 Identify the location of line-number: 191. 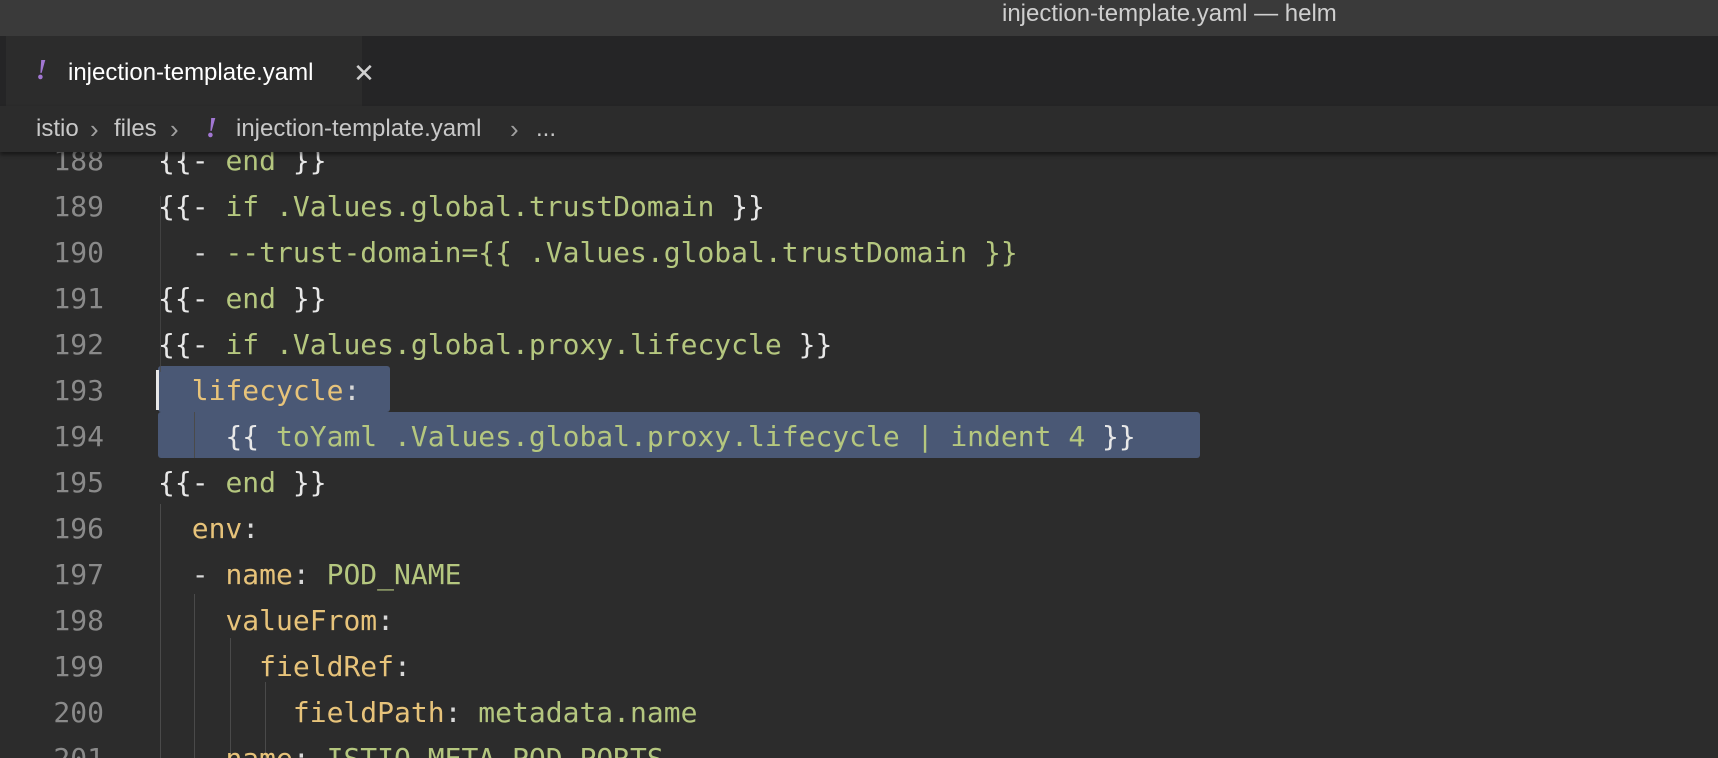
(78, 298).